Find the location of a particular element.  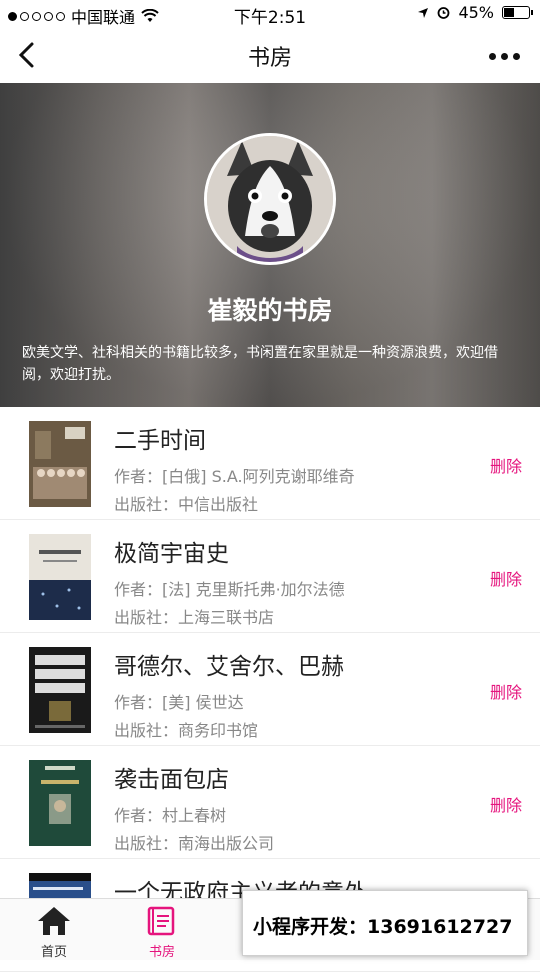

book-title: 二手时间 is located at coordinates (160, 441).